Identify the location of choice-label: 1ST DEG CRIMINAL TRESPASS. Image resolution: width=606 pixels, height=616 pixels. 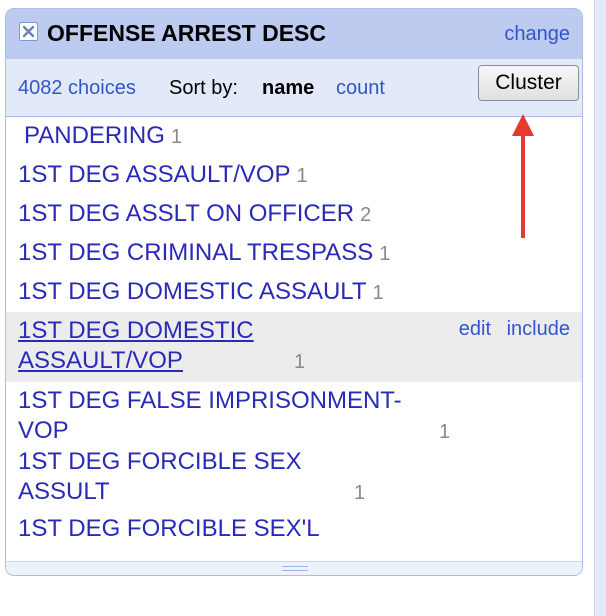
(195, 253).